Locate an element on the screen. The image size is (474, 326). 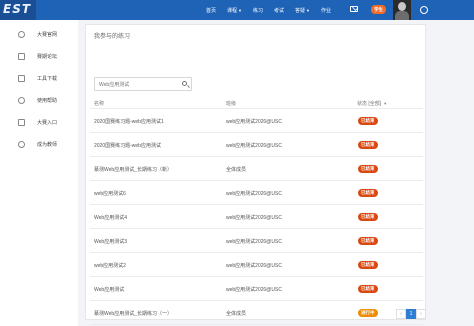
download-icon is located at coordinates (21, 78).